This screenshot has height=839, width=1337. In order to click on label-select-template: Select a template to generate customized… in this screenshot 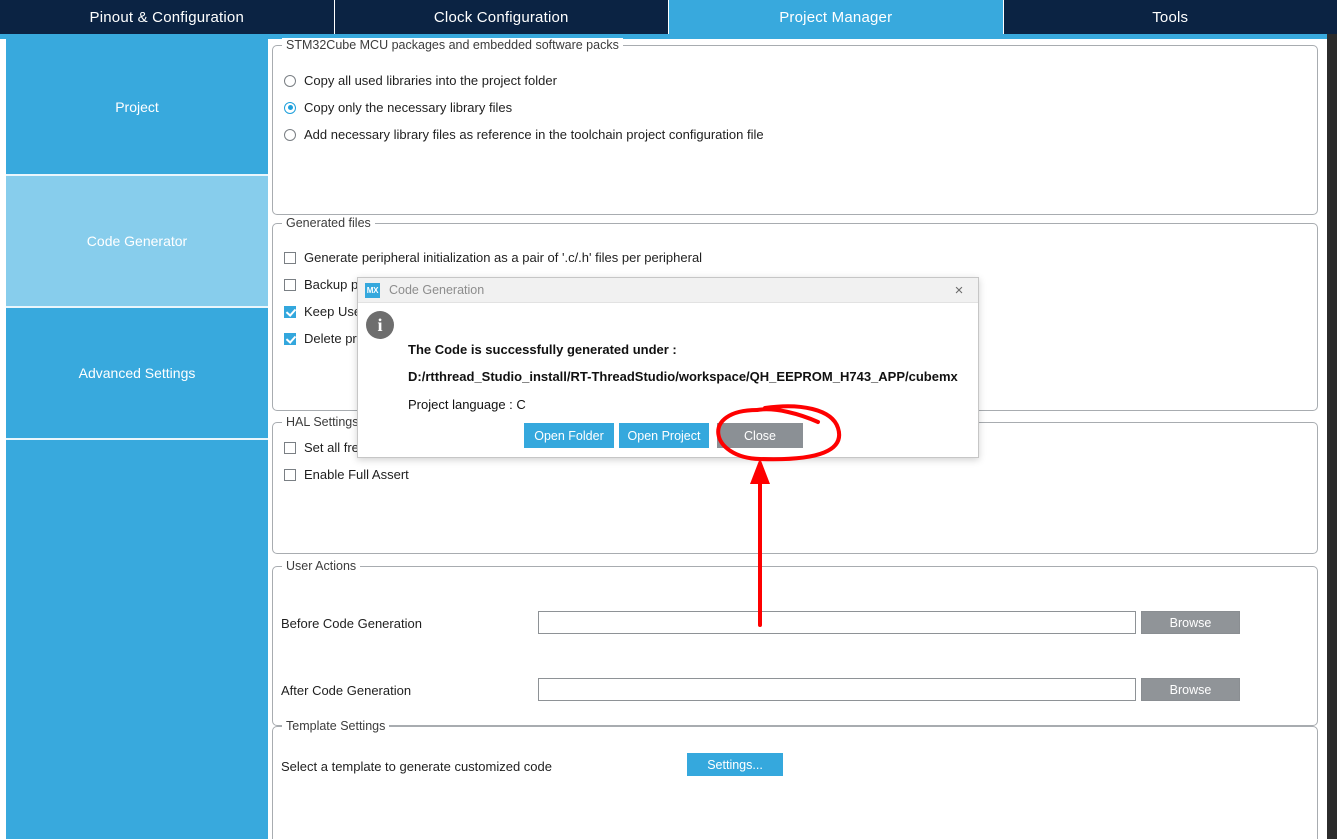, I will do `click(416, 766)`.